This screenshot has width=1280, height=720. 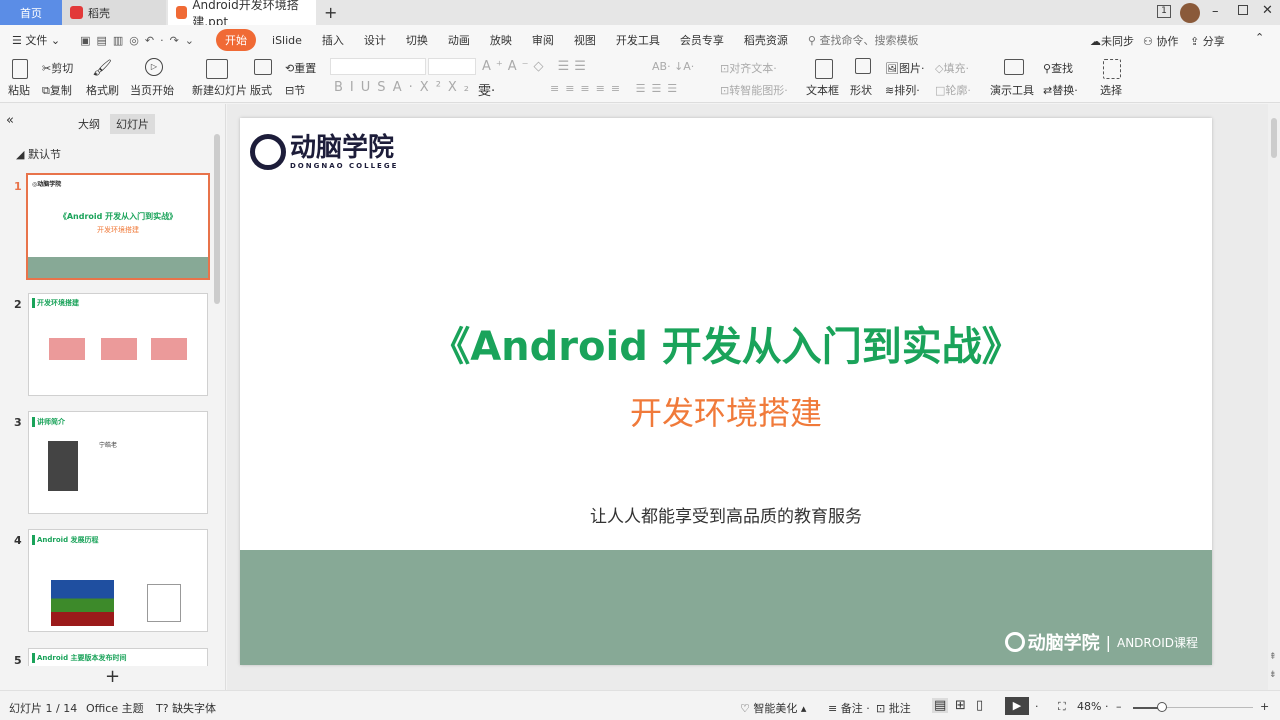 What do you see at coordinates (333, 40) in the screenshot?
I see `menu-tab-insert: 插入` at bounding box center [333, 40].